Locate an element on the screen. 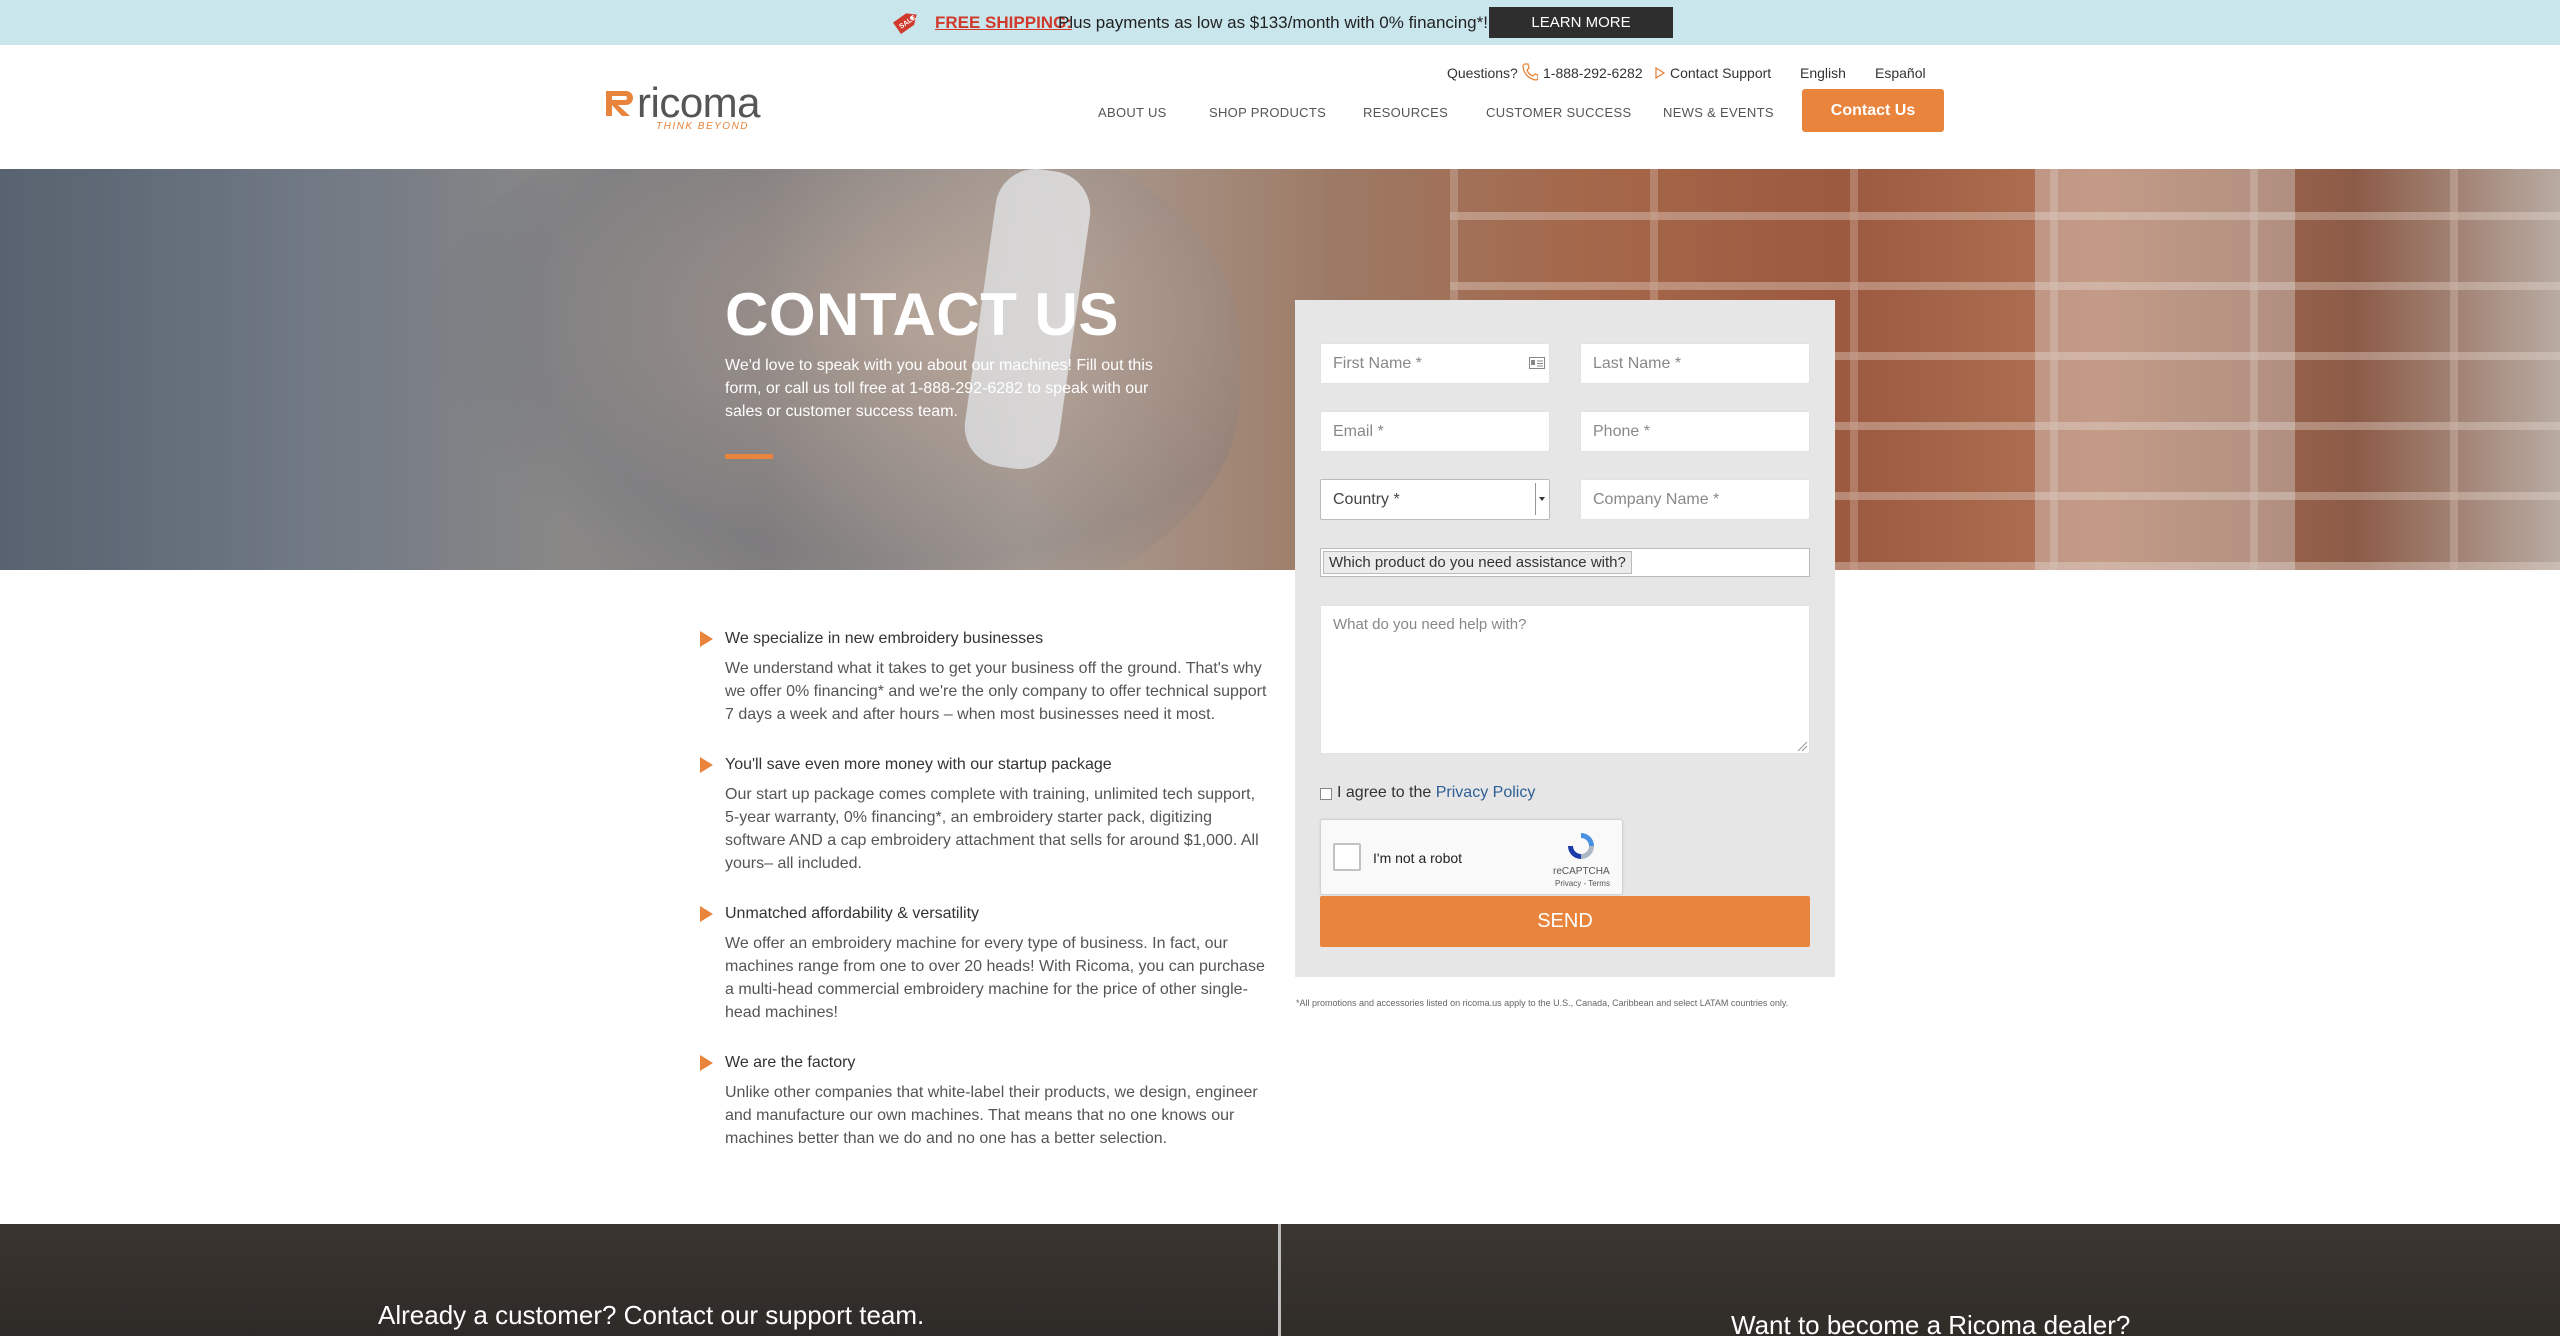 The image size is (2560, 1336). country-select: Country * is located at coordinates (1435, 499).